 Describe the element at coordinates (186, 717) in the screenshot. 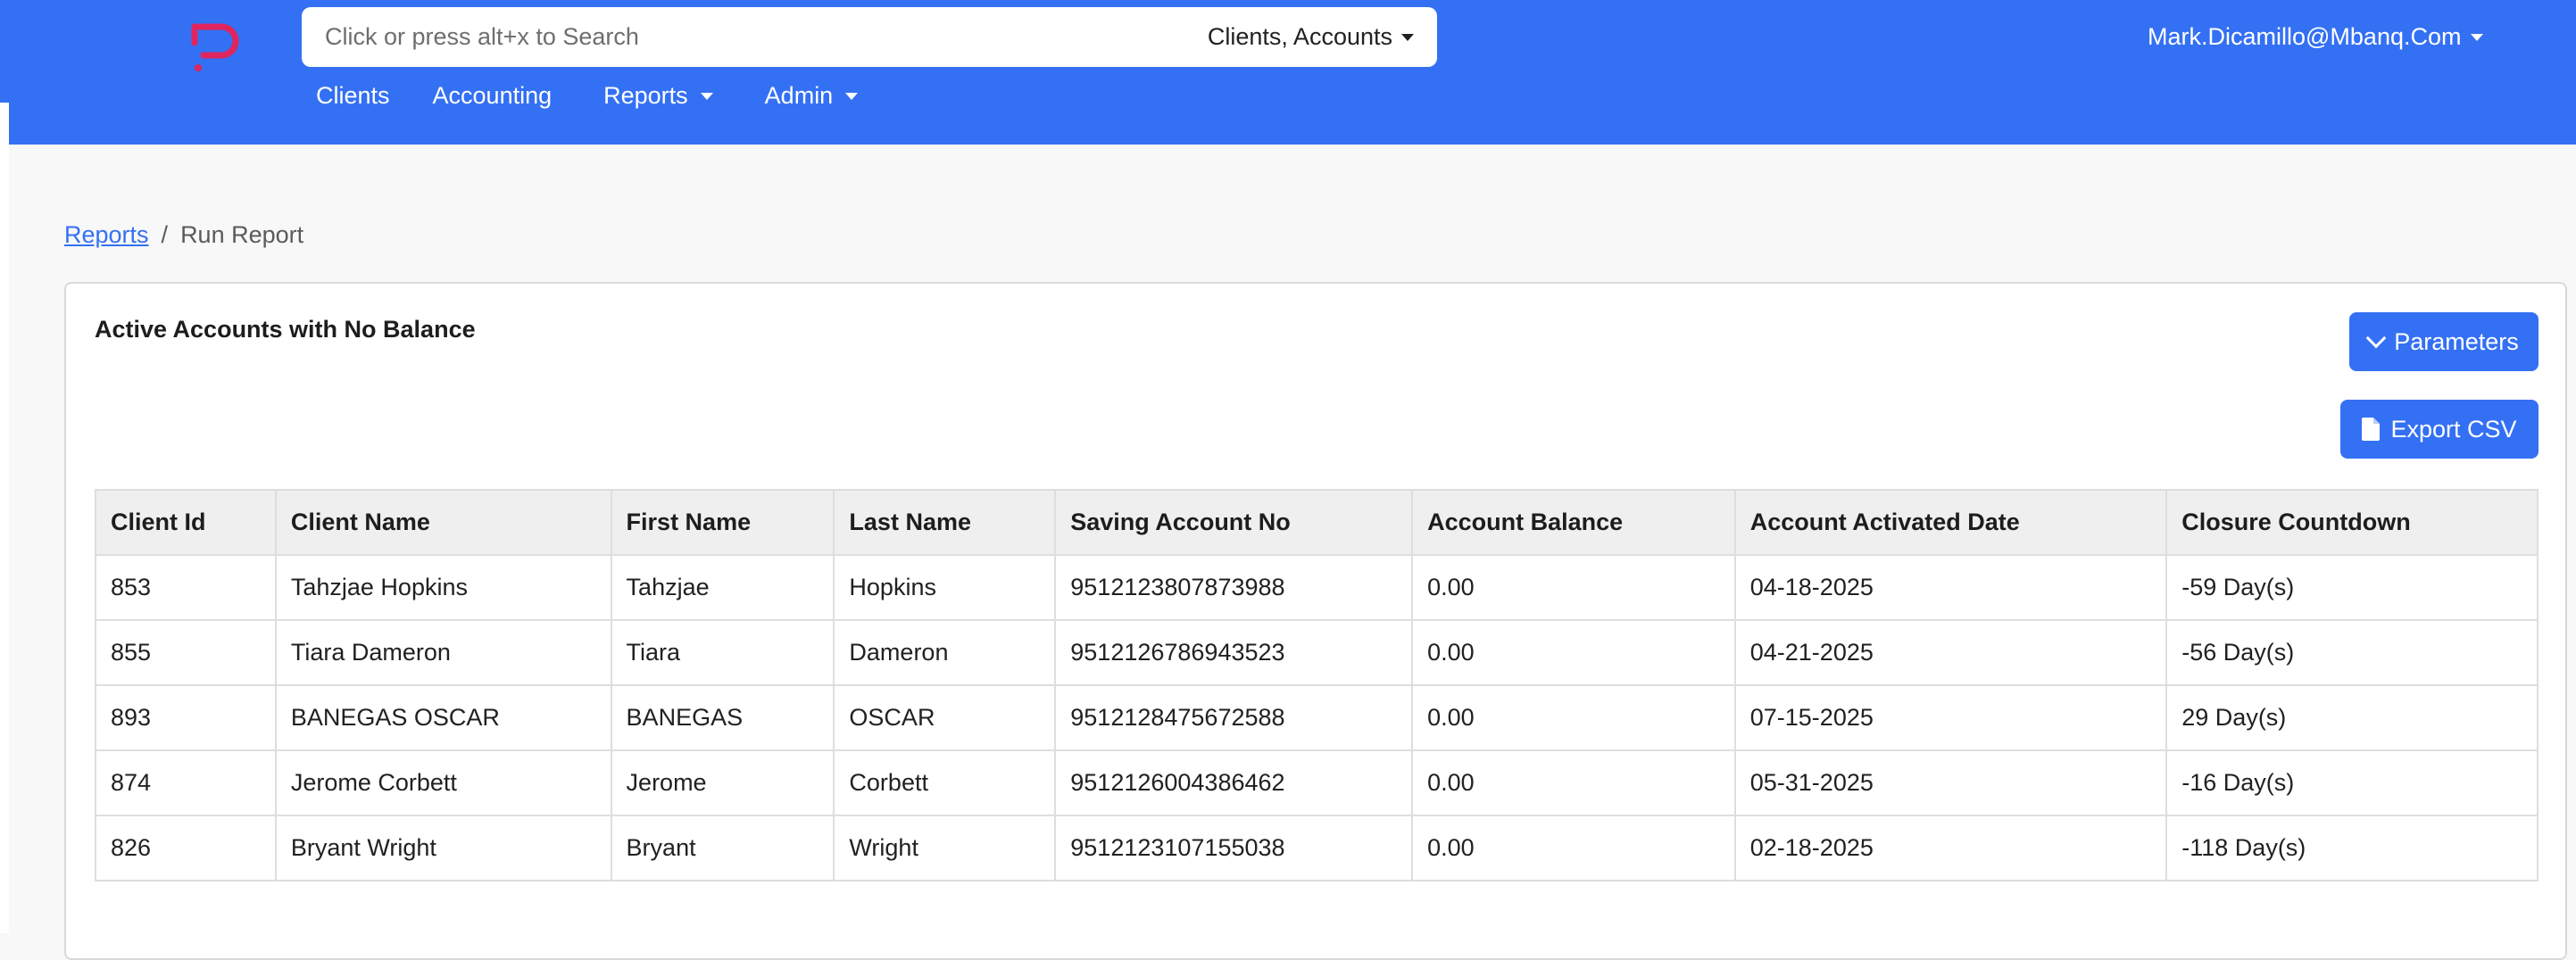

I see `cell-client-id: 893` at that location.